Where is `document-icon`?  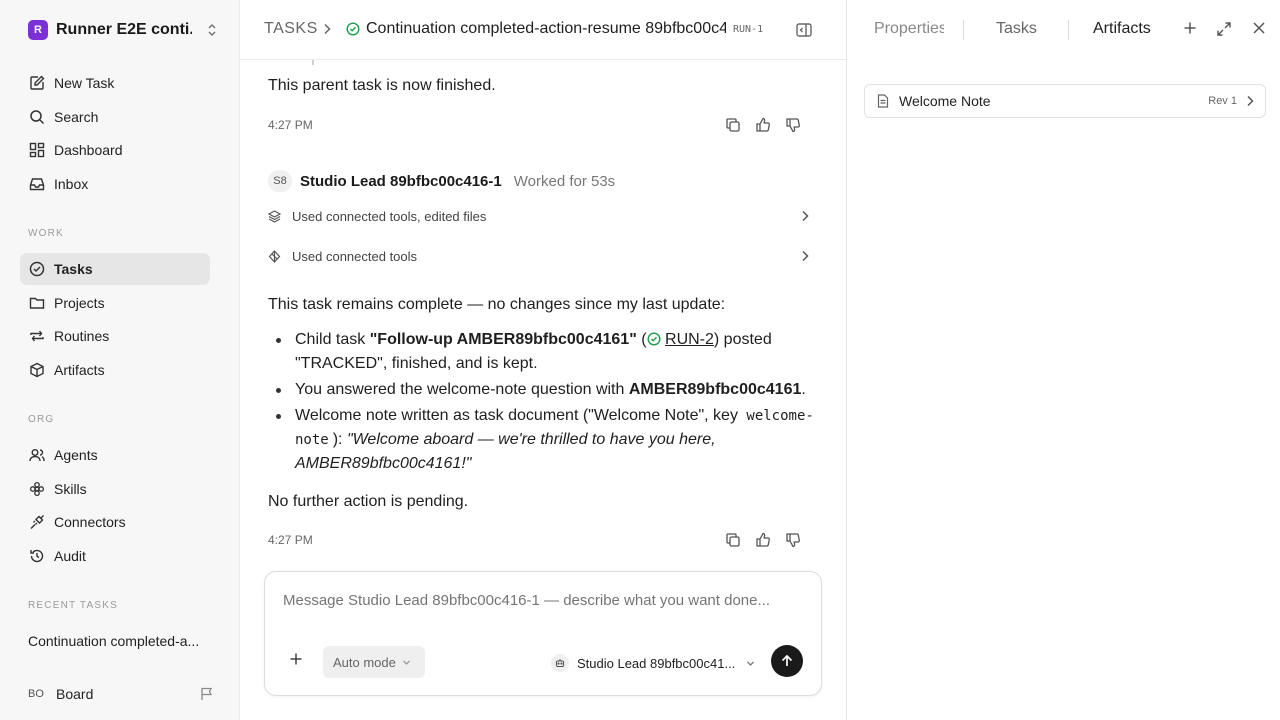 document-icon is located at coordinates (883, 101).